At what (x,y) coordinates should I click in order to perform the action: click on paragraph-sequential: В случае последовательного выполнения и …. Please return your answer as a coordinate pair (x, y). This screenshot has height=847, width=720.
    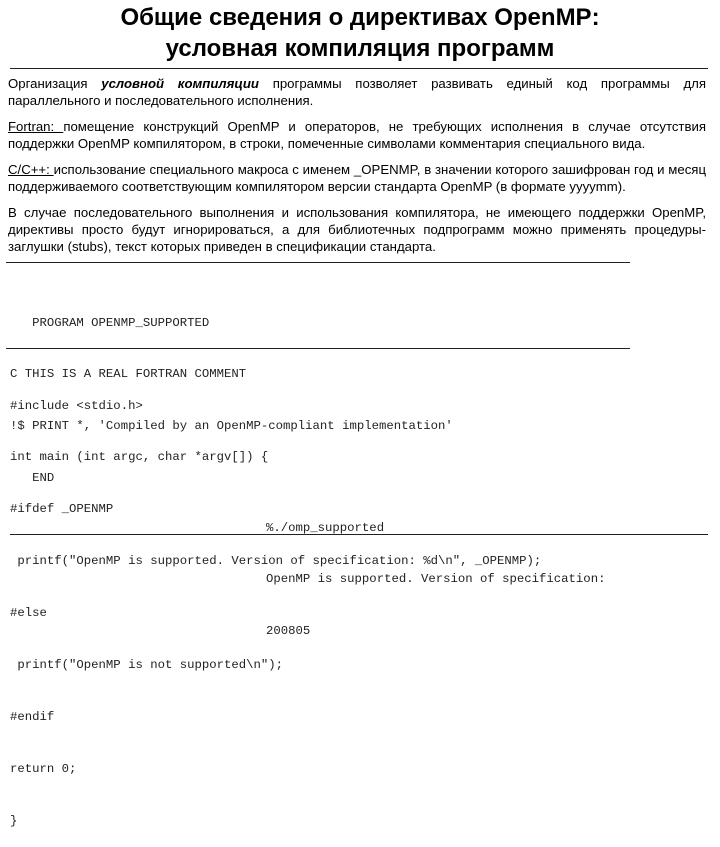
    Looking at the image, I should click on (357, 229).